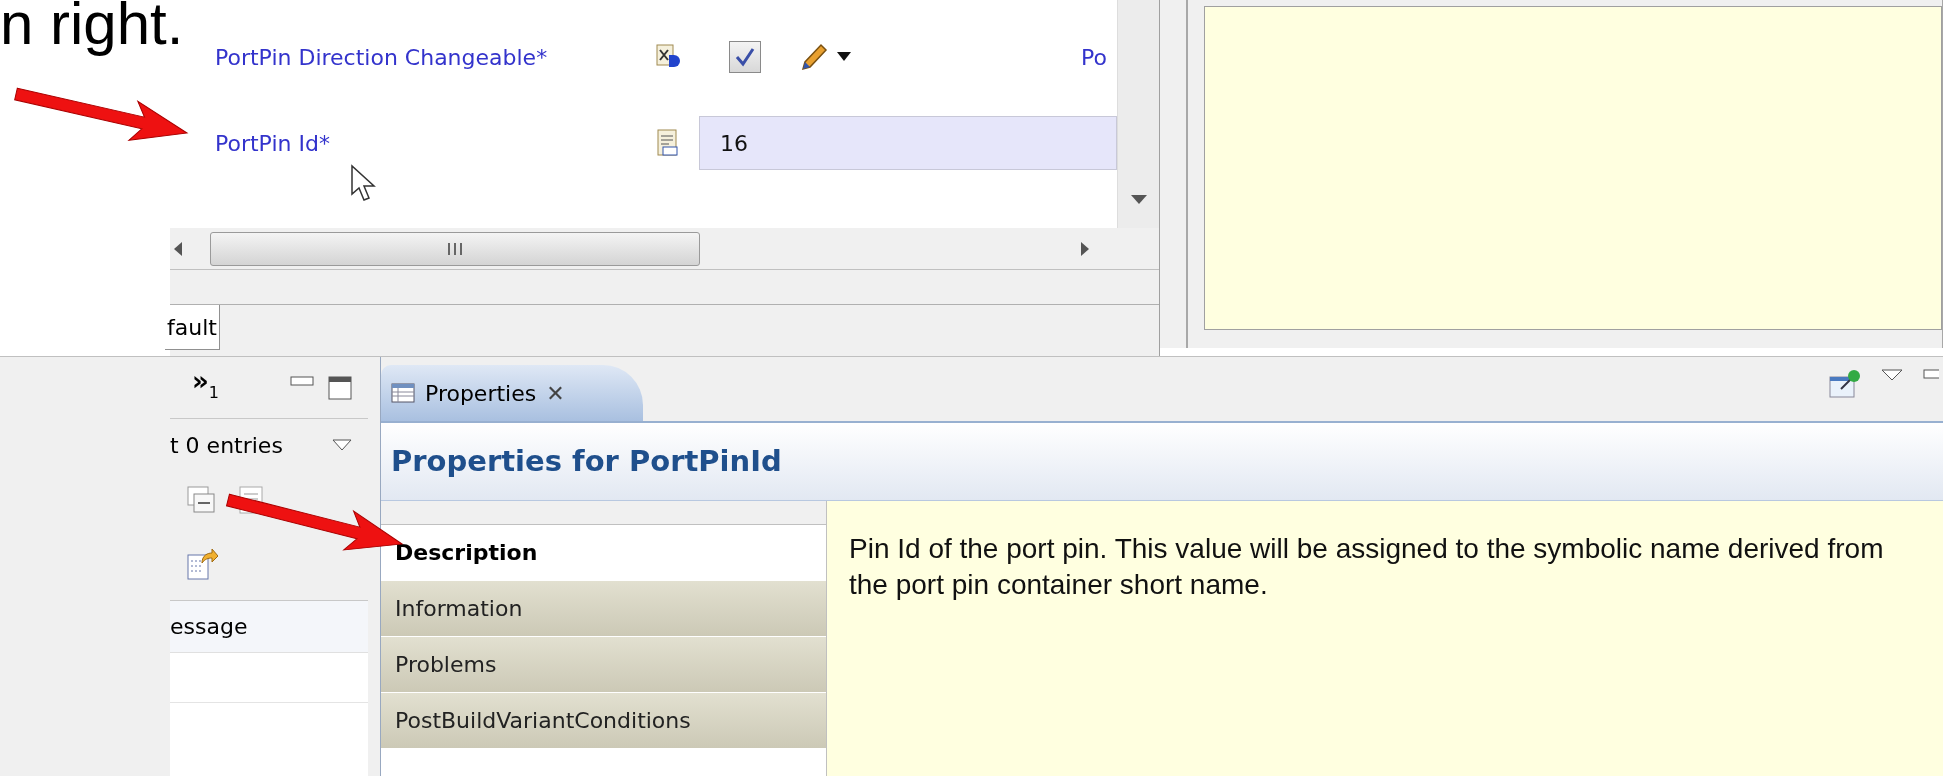 Image resolution: width=1943 pixels, height=776 pixels. Describe the element at coordinates (1845, 384) in the screenshot. I see `pin-icon` at that location.